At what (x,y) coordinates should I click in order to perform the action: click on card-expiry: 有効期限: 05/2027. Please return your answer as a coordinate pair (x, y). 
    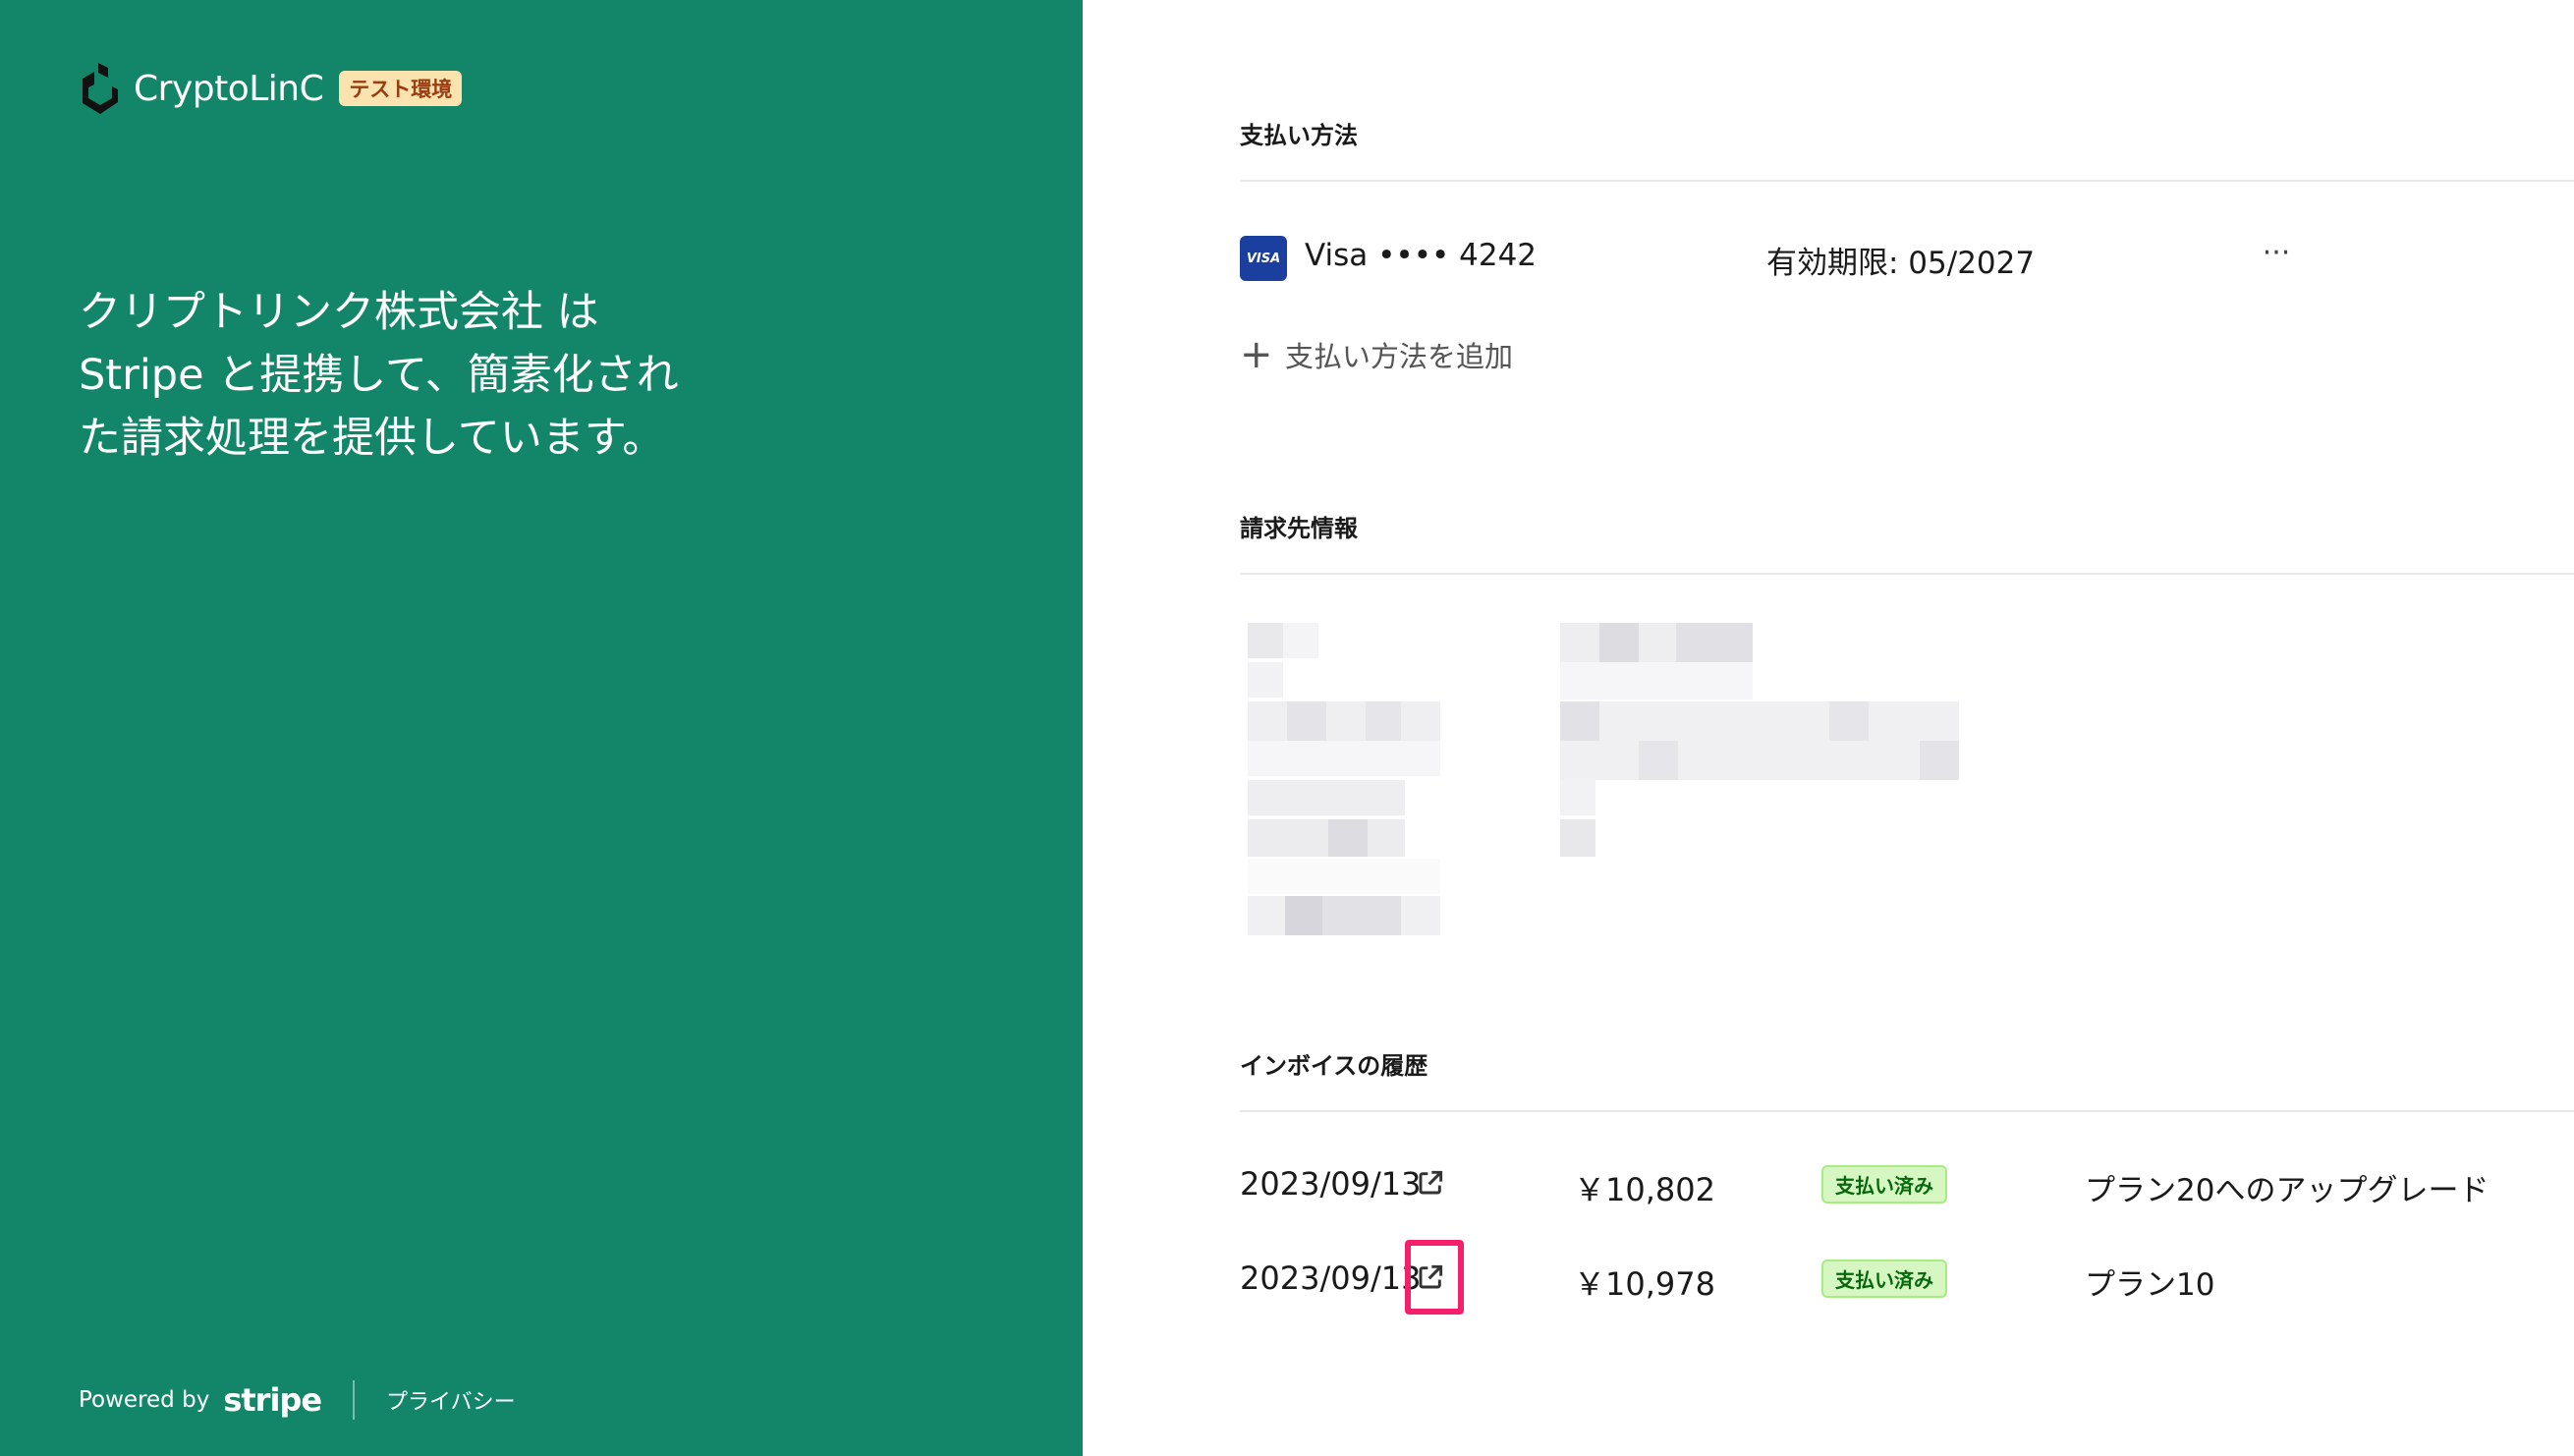
    Looking at the image, I should click on (1901, 263).